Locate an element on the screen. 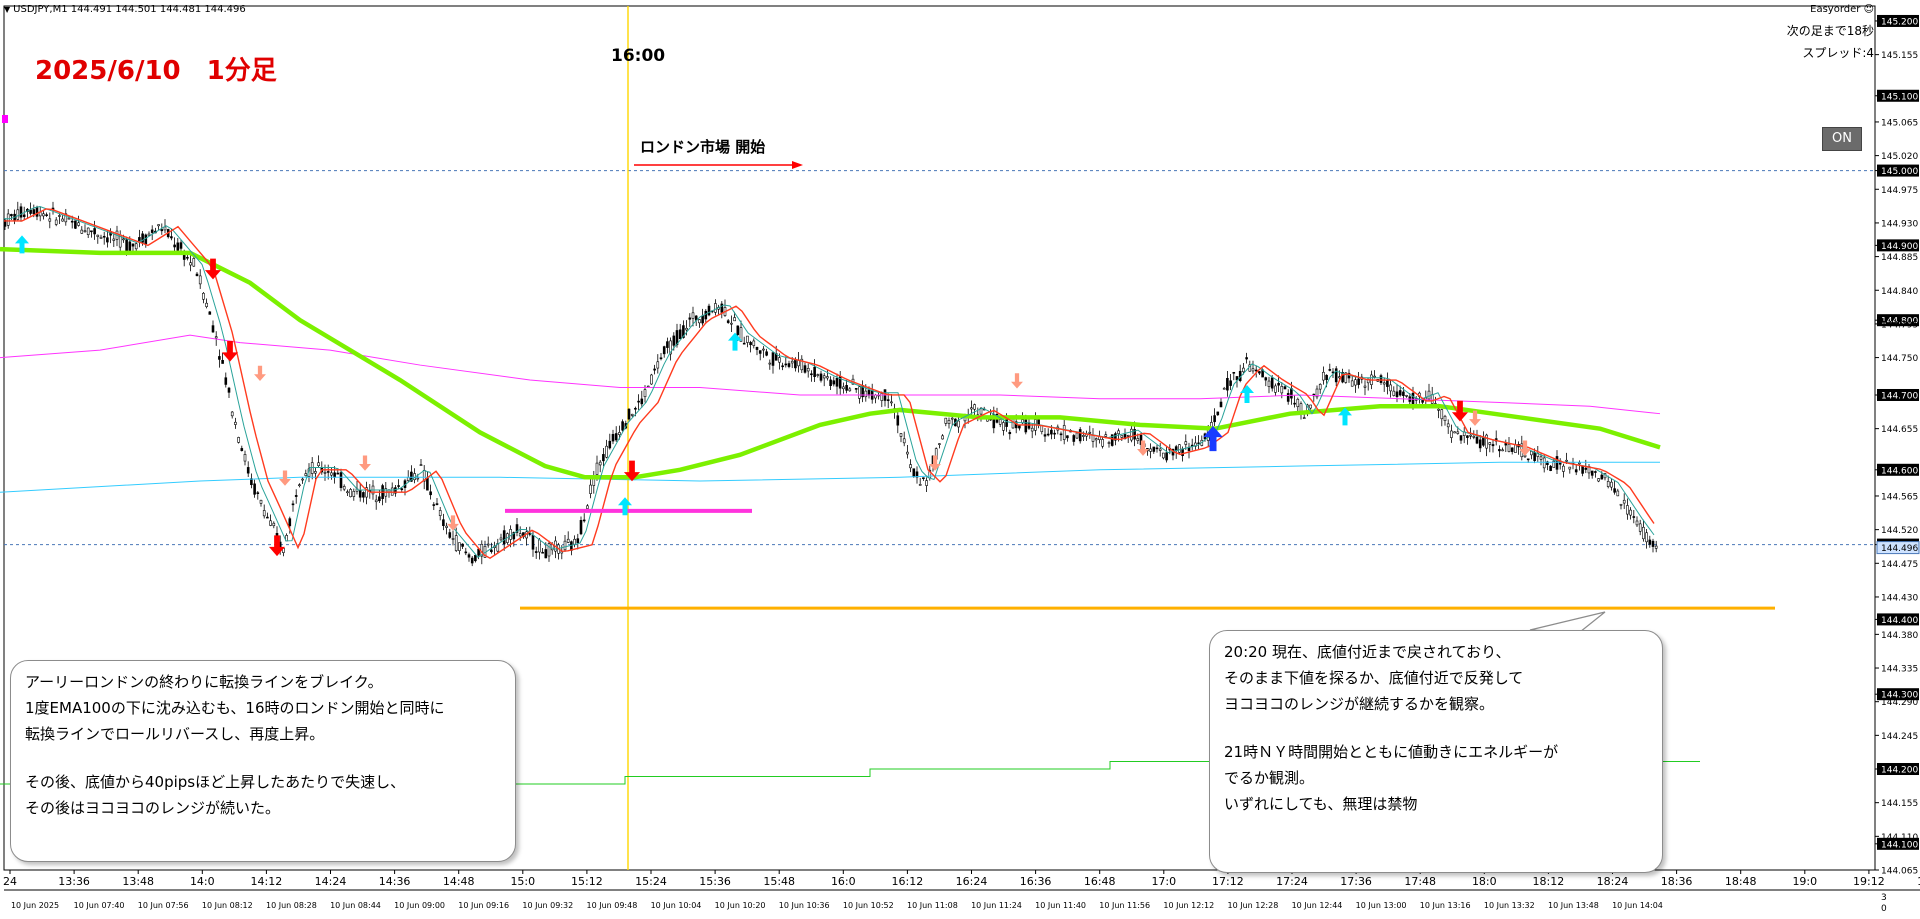  collapse-triangle-icon: ▼ is located at coordinates (7, 9).